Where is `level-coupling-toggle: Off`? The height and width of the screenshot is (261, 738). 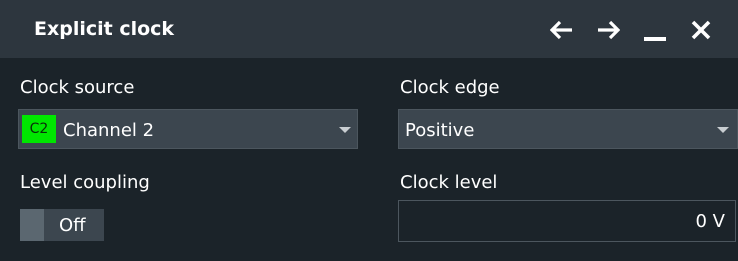 level-coupling-toggle: Off is located at coordinates (62, 225).